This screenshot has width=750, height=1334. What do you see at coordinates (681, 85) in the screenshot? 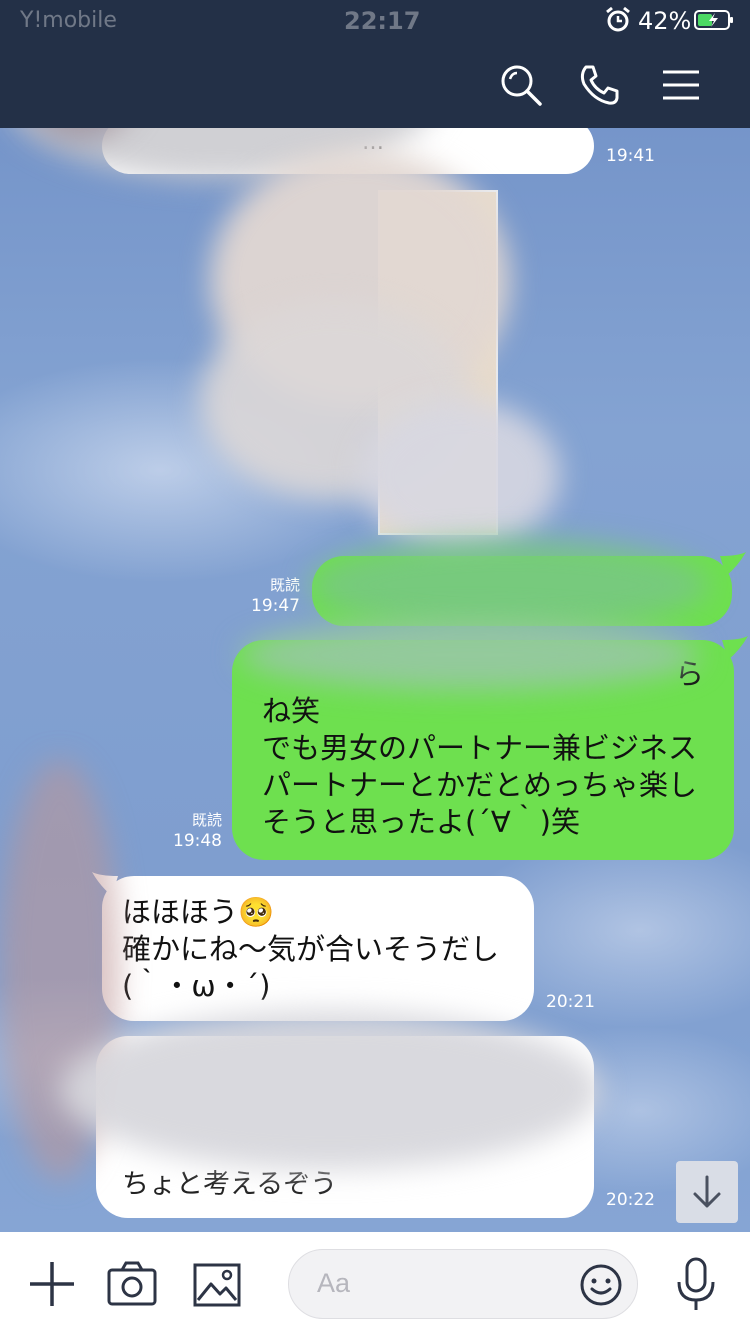
I see `menu-icon` at bounding box center [681, 85].